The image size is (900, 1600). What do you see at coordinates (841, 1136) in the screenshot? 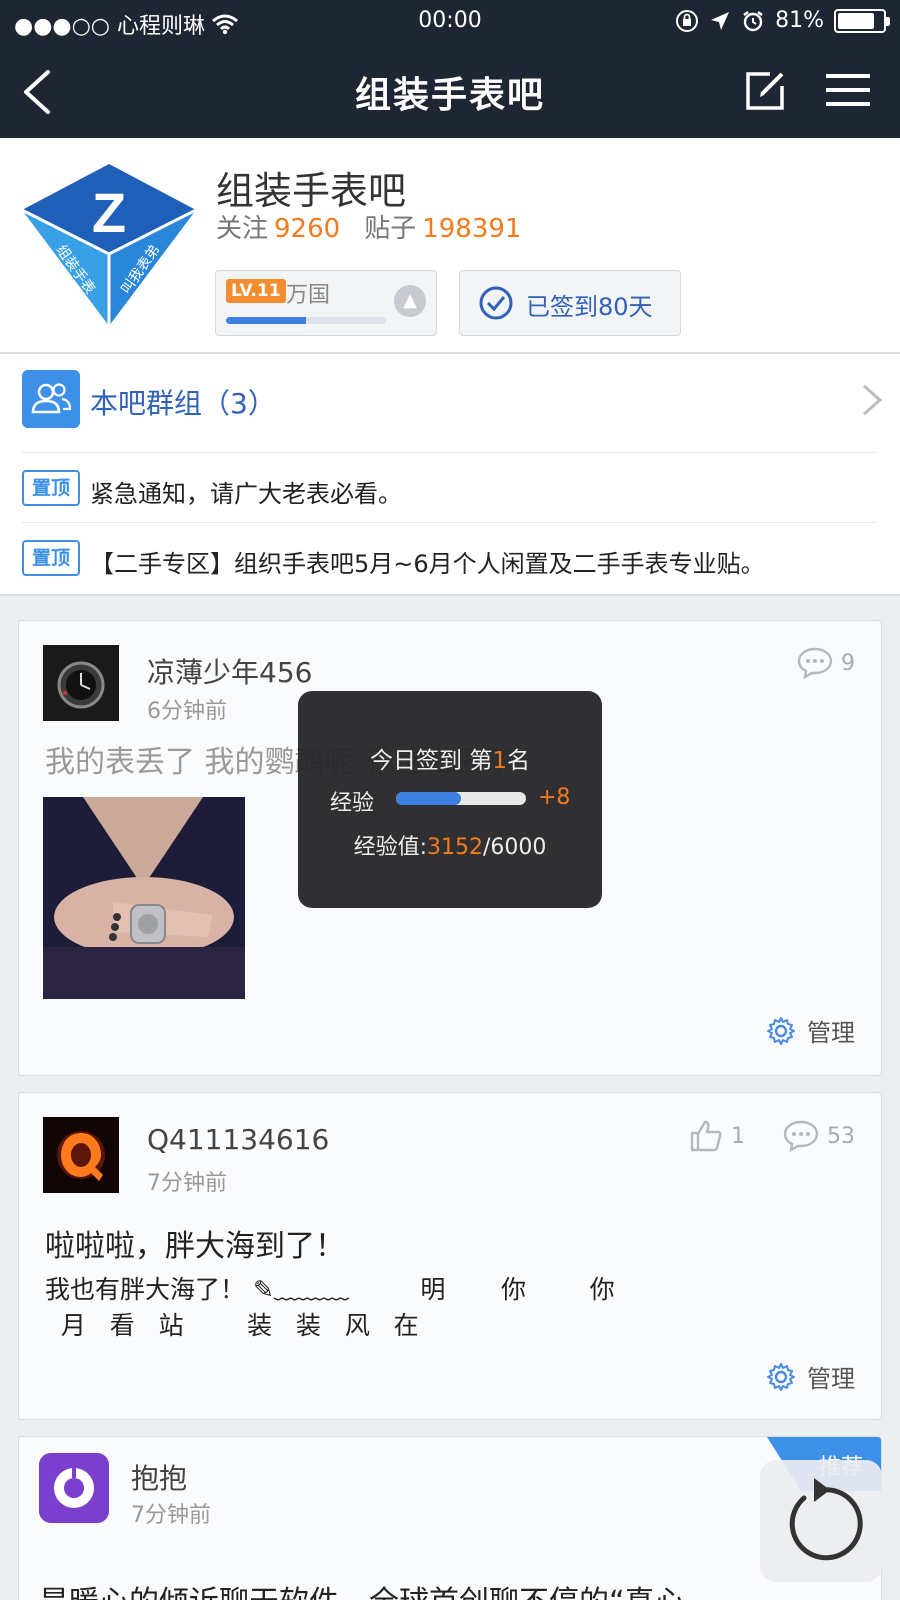
I see `comment-count: 53` at bounding box center [841, 1136].